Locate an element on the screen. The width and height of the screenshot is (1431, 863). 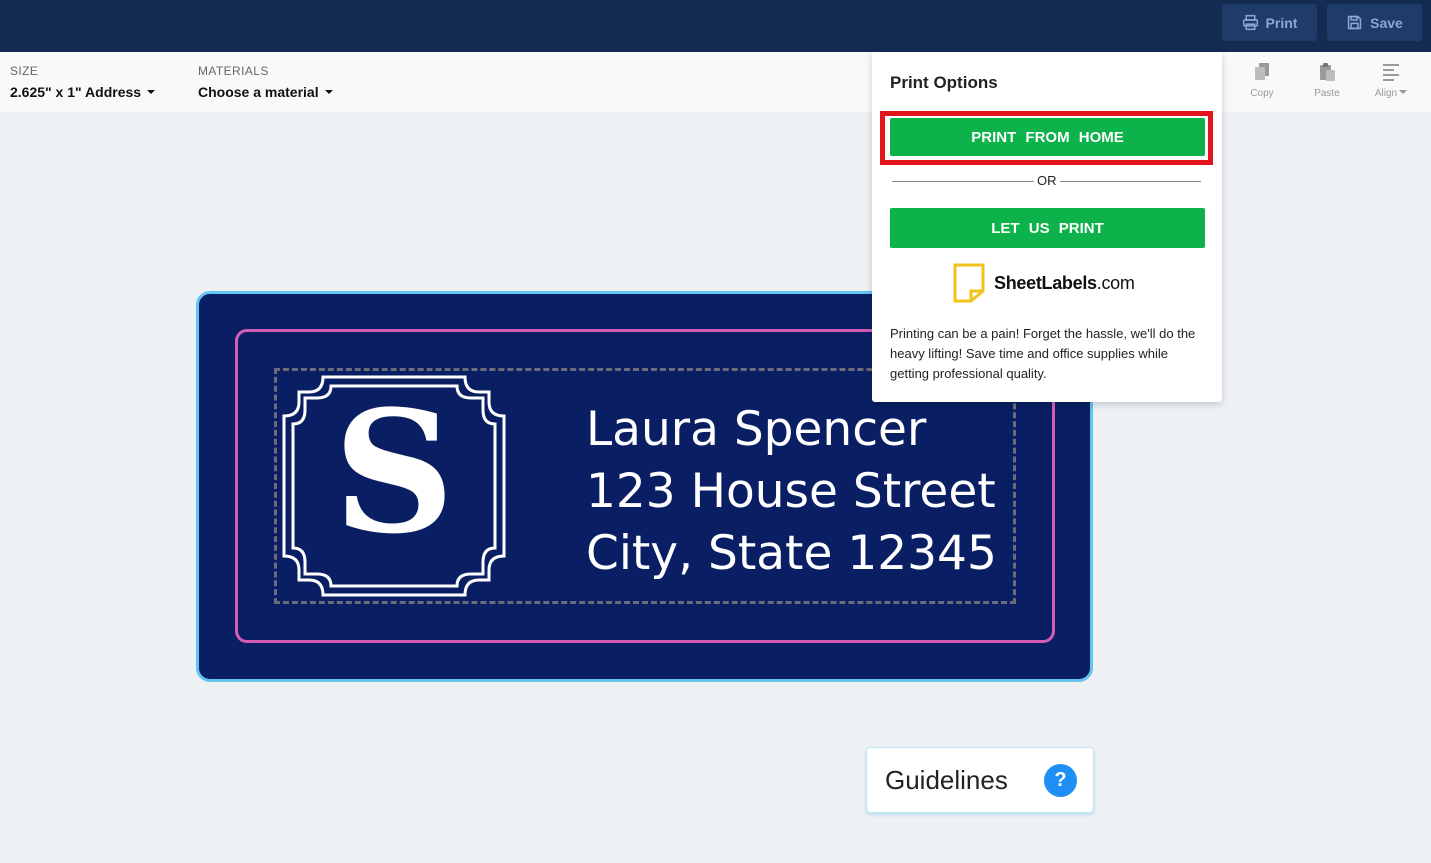
print-button-label: Print is located at coordinates (1281, 22).